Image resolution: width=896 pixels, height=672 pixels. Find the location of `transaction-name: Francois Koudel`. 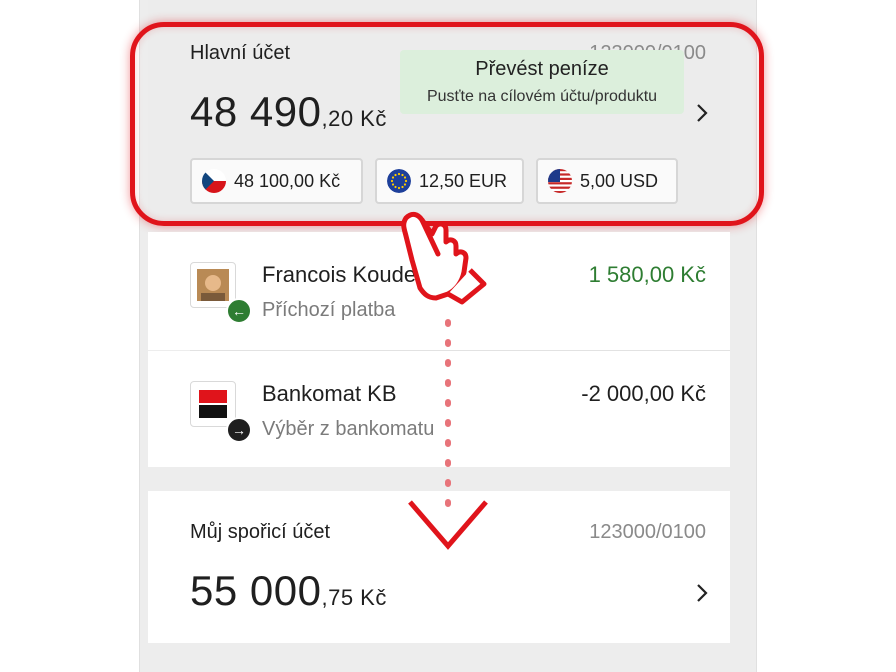

transaction-name: Francois Koudel is located at coordinates (341, 274).